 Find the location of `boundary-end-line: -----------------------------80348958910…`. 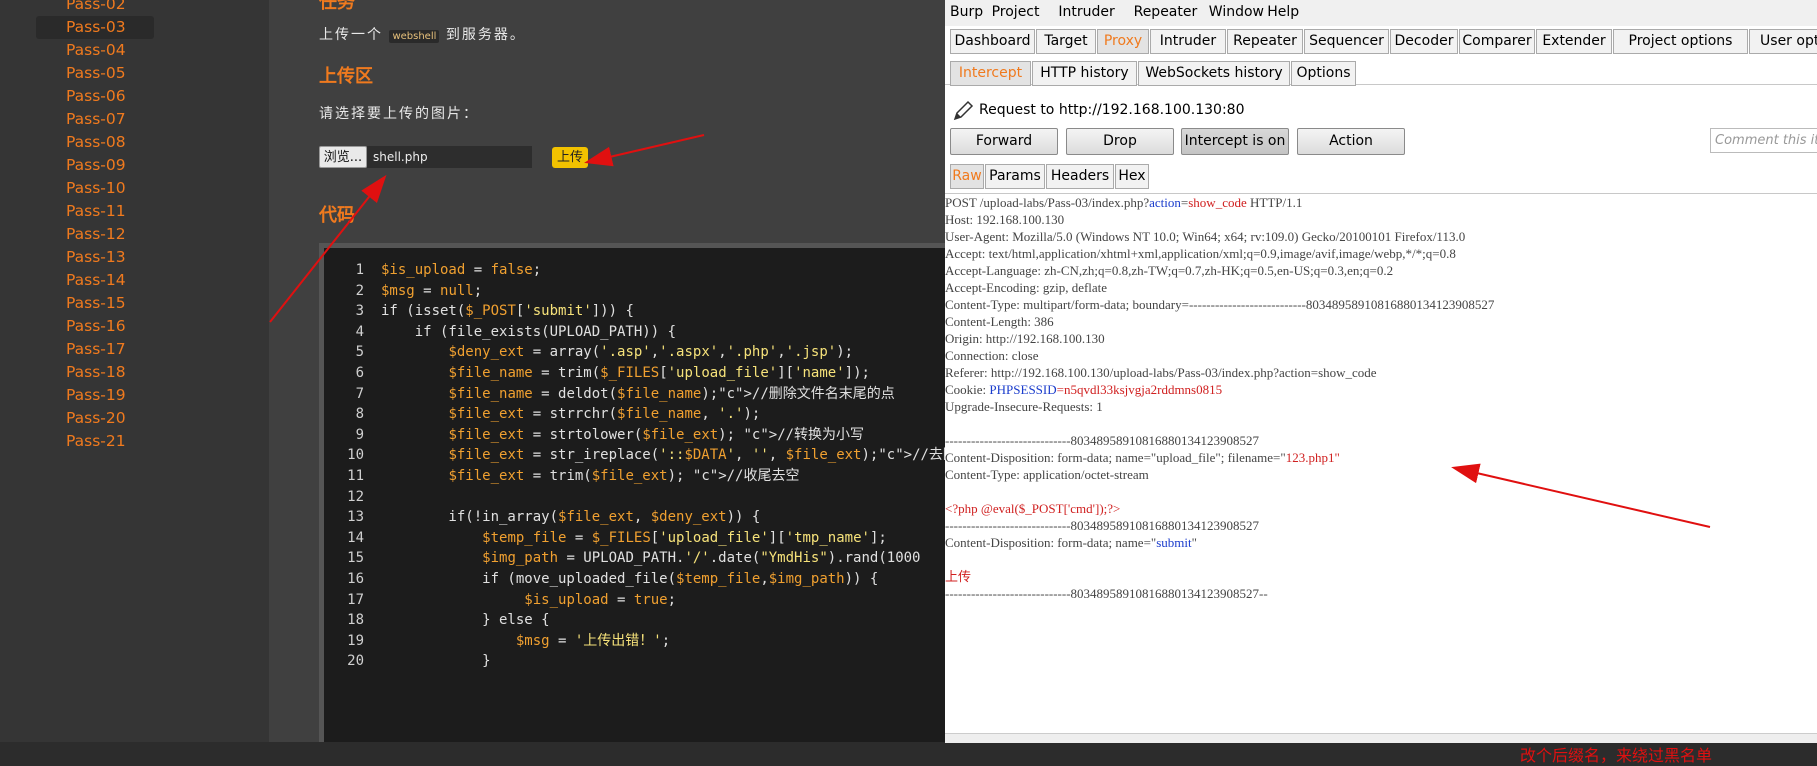

boundary-end-line: -----------------------------80348958910… is located at coordinates (1106, 593).